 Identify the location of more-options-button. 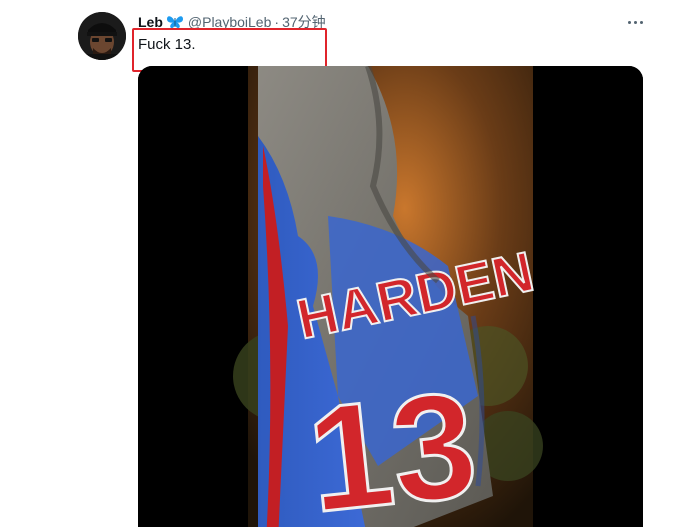
(635, 22).